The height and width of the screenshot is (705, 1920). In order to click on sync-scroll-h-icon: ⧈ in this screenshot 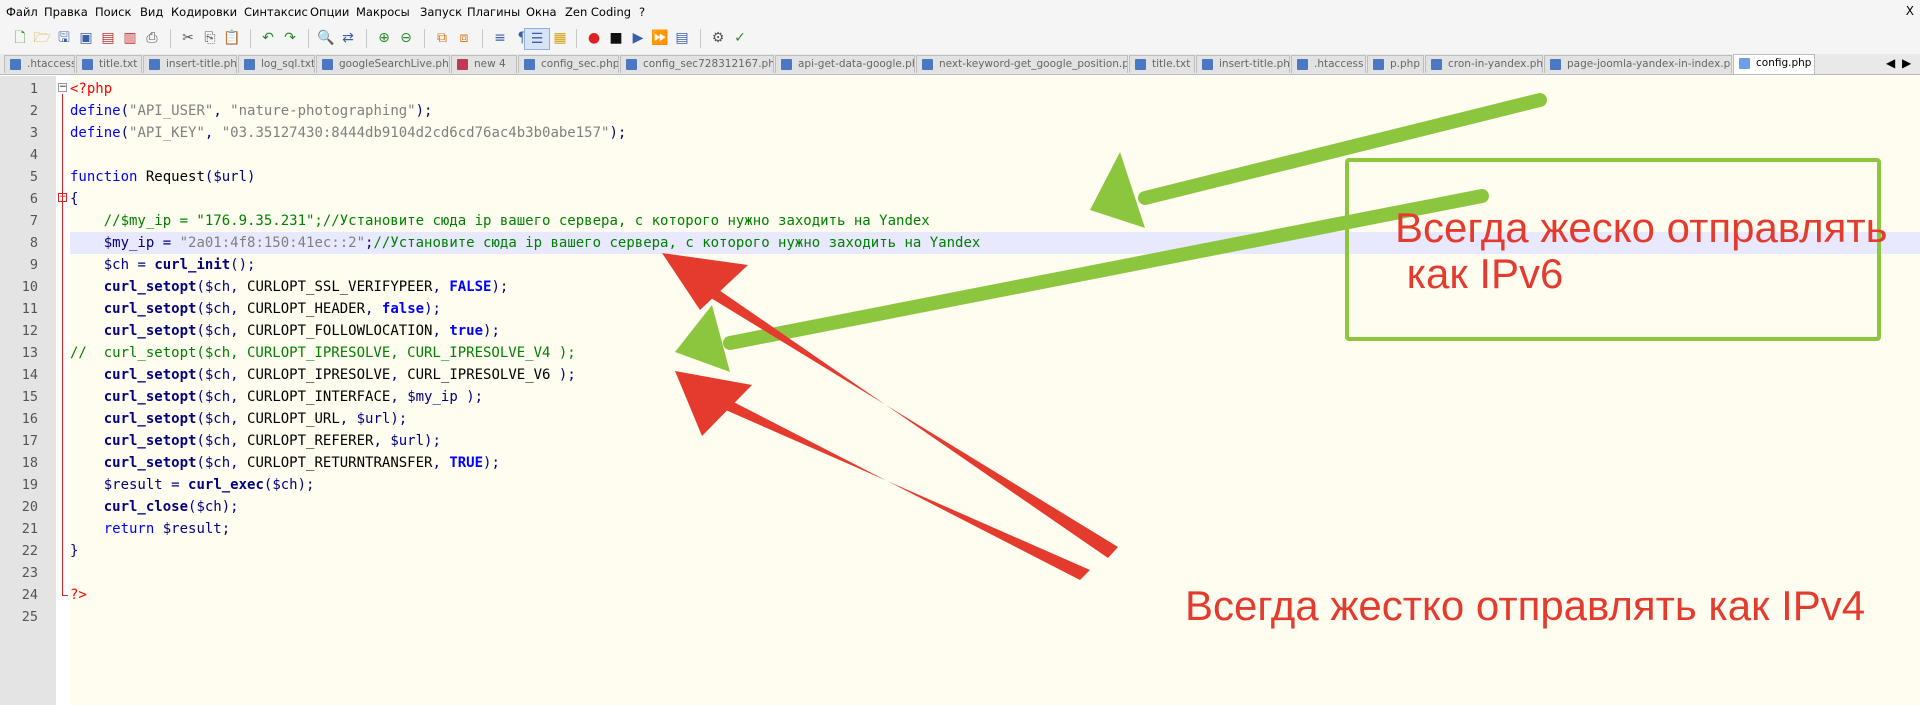, I will do `click(464, 38)`.